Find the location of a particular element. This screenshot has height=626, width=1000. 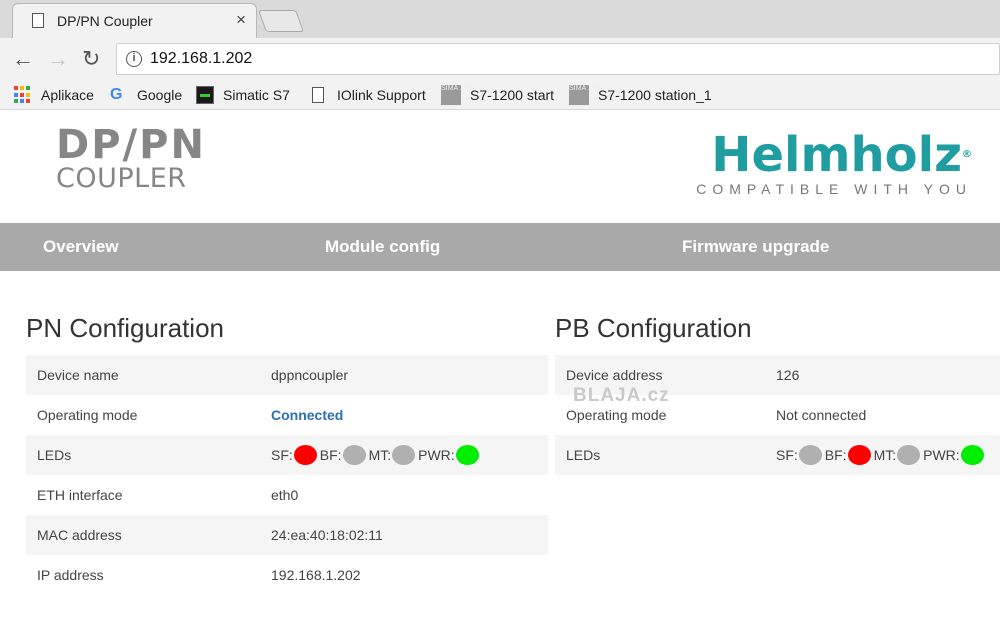

bookmark-simatic-s7: Simatic S7 is located at coordinates (243, 95).